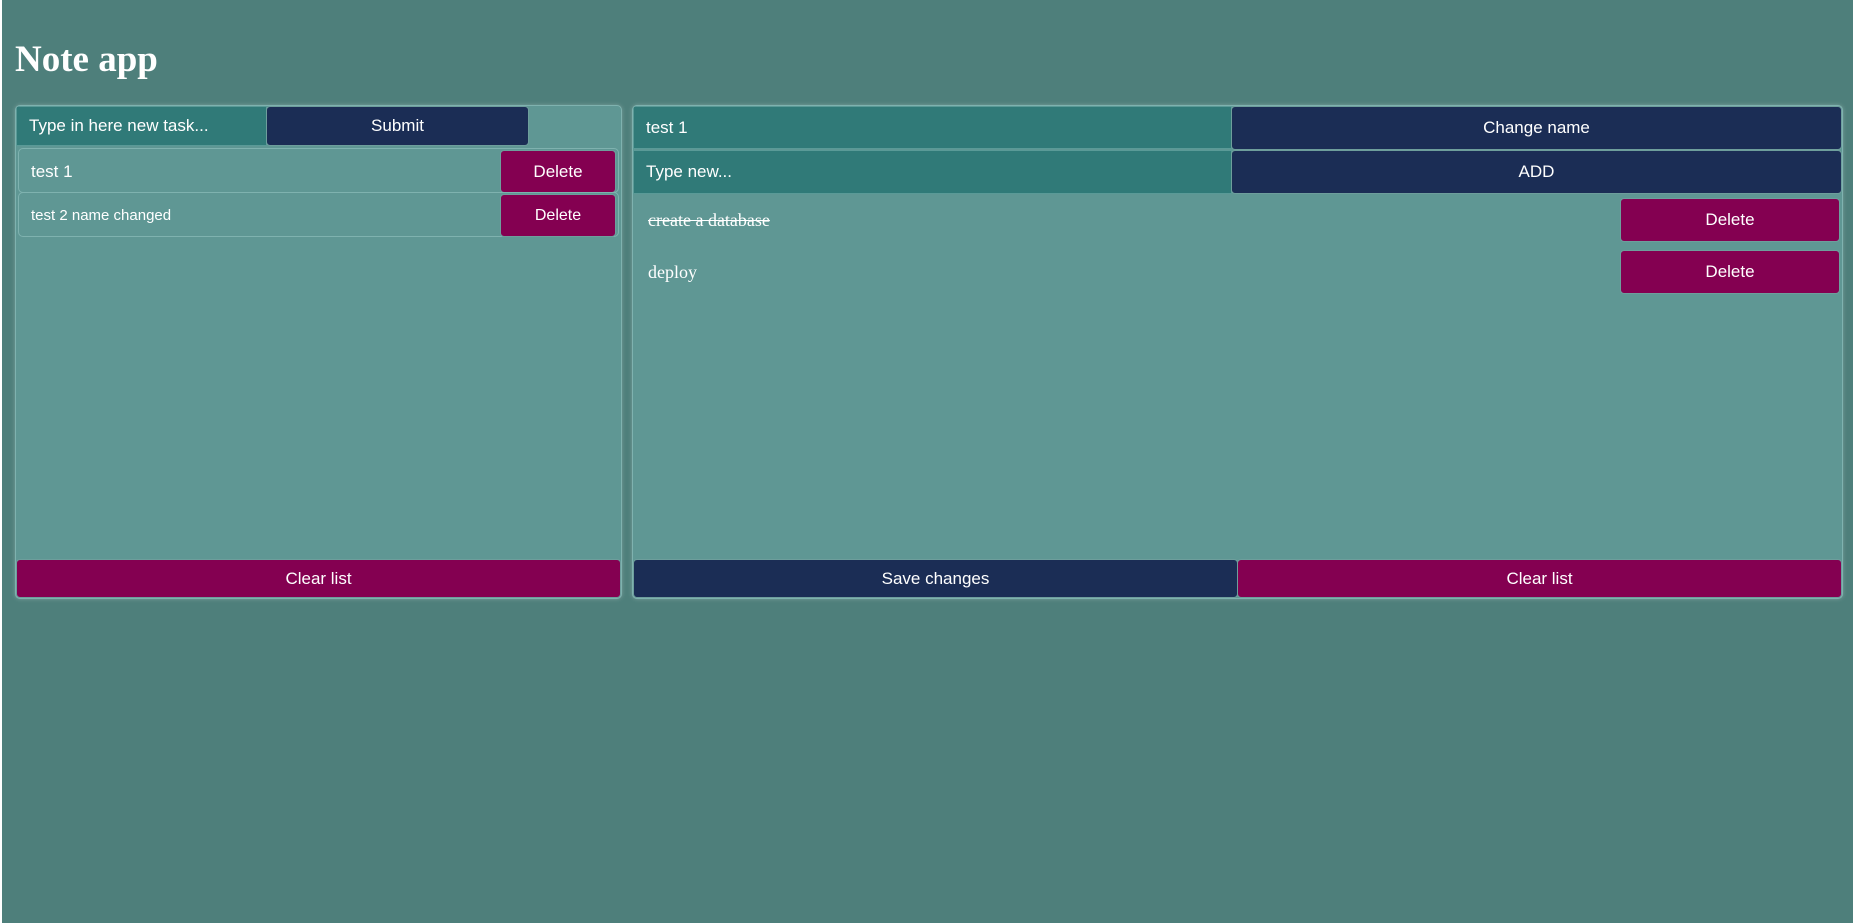 Image resolution: width=1853 pixels, height=923 pixels. I want to click on clear-tasks-button: Clear list, so click(1539, 578).